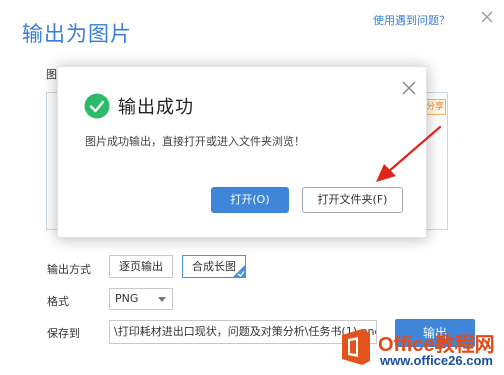  Describe the element at coordinates (411, 20) in the screenshot. I see `help-link: 使用遇到问题？` at that location.